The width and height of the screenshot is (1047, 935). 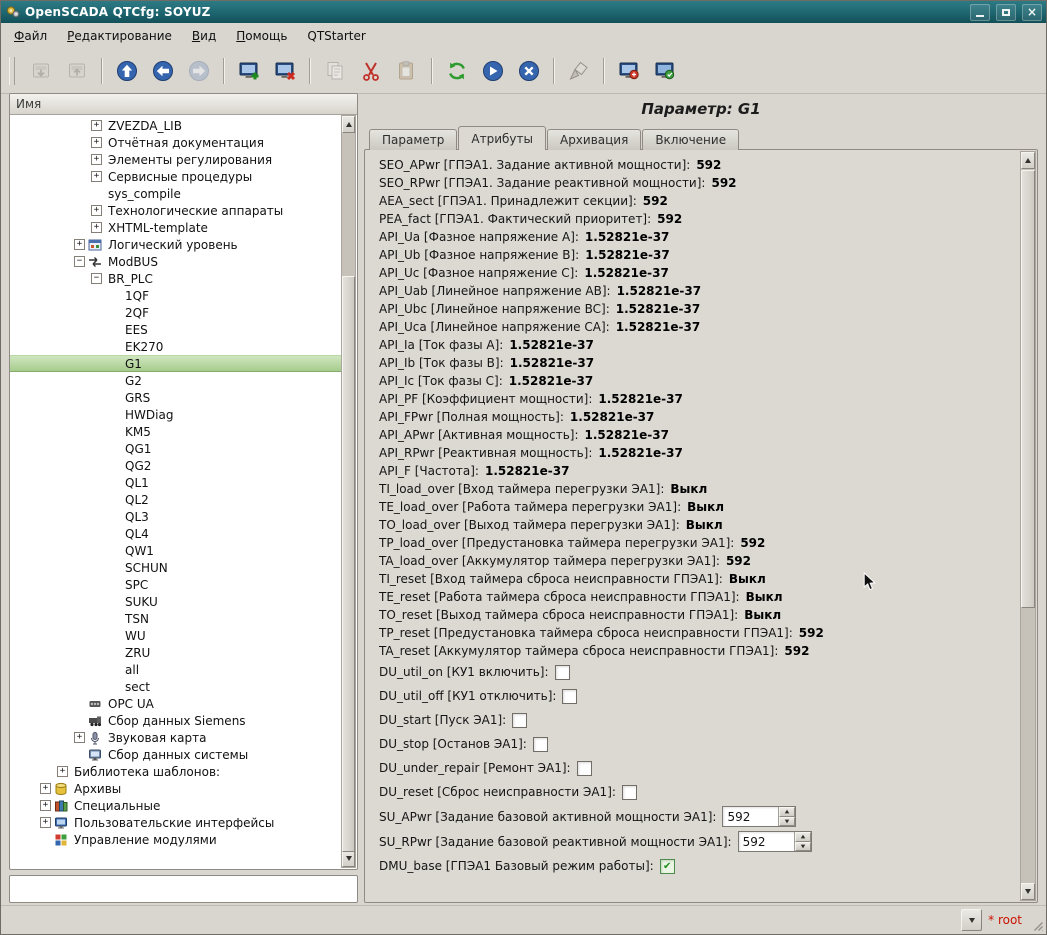 I want to click on attr-checkbox-DU_start, so click(x=520, y=720).